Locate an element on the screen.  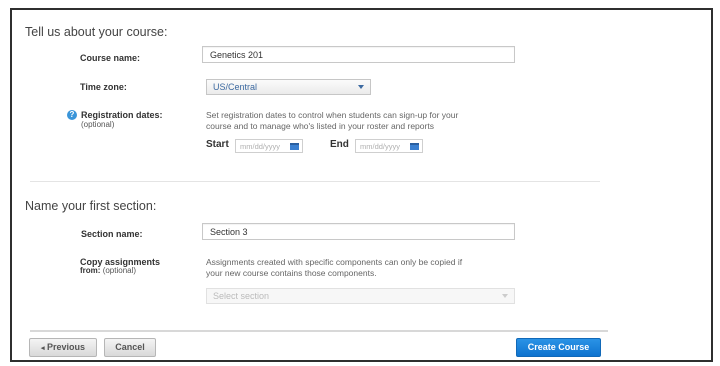
previous-button: ◂ Previous is located at coordinates (63, 347).